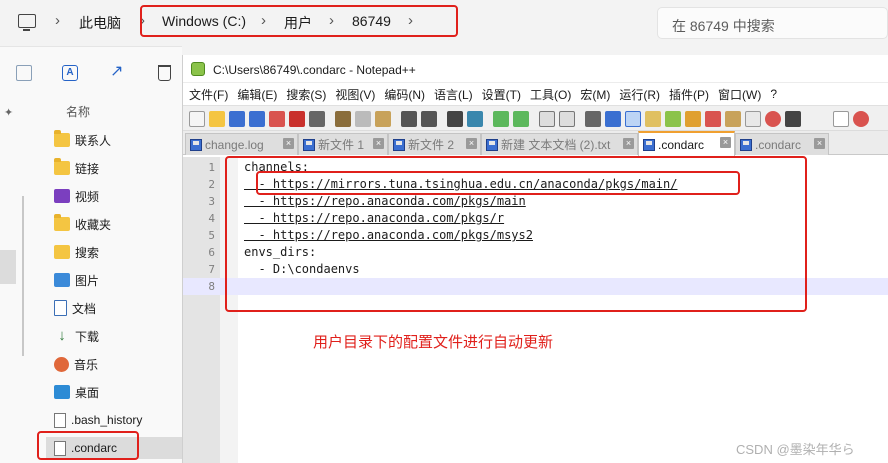  Describe the element at coordinates (98, 420) in the screenshot. I see `list-item: .bash_history` at that location.